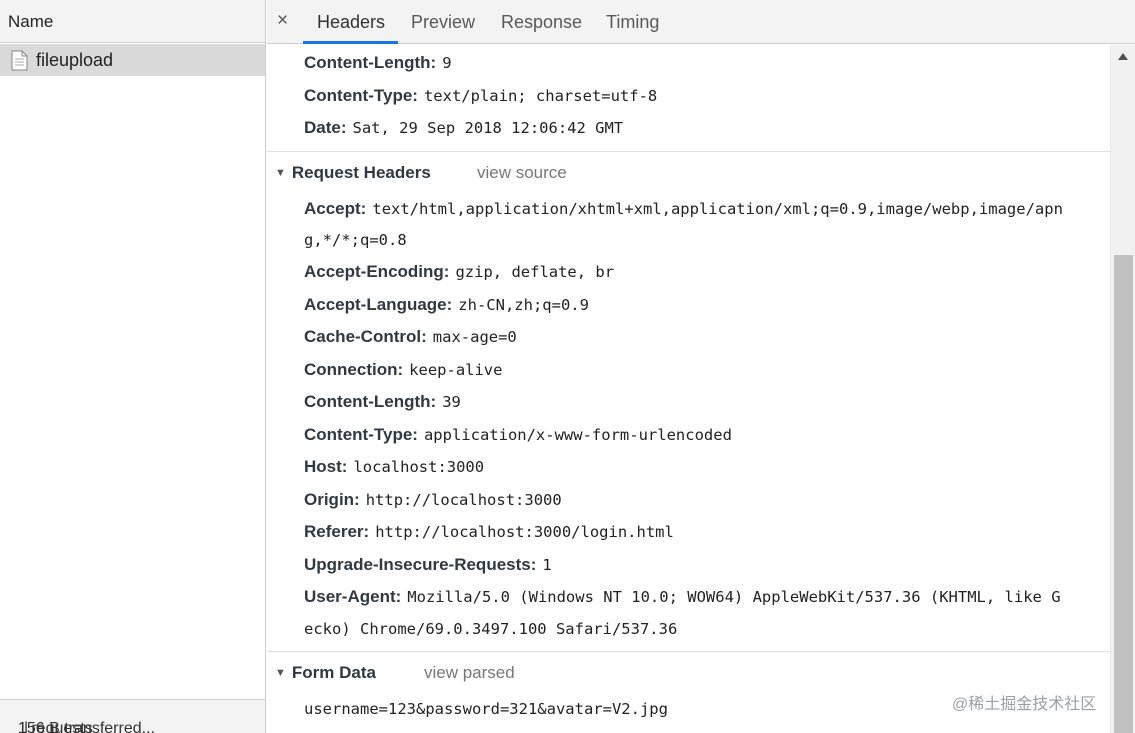 This screenshot has width=1135, height=733. What do you see at coordinates (333, 672) in the screenshot?
I see `form-data-title: Form Data` at bounding box center [333, 672].